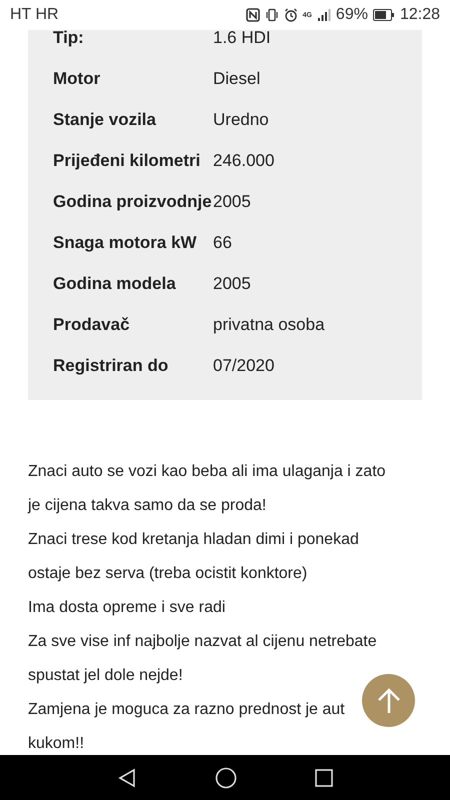 This screenshot has width=450, height=800. Describe the element at coordinates (243, 161) in the screenshot. I see `spec-value: 246.000` at that location.